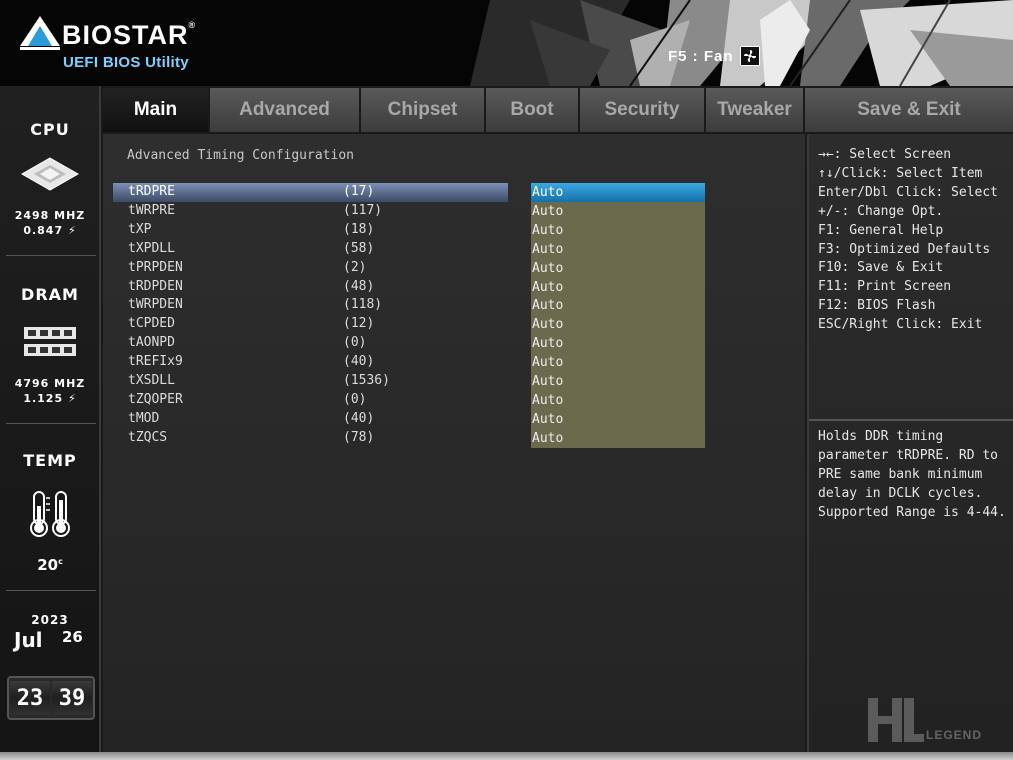 The image size is (1013, 760). What do you see at coordinates (908, 192) in the screenshot?
I see `key-hint: Enter/Dbl Click: Select` at bounding box center [908, 192].